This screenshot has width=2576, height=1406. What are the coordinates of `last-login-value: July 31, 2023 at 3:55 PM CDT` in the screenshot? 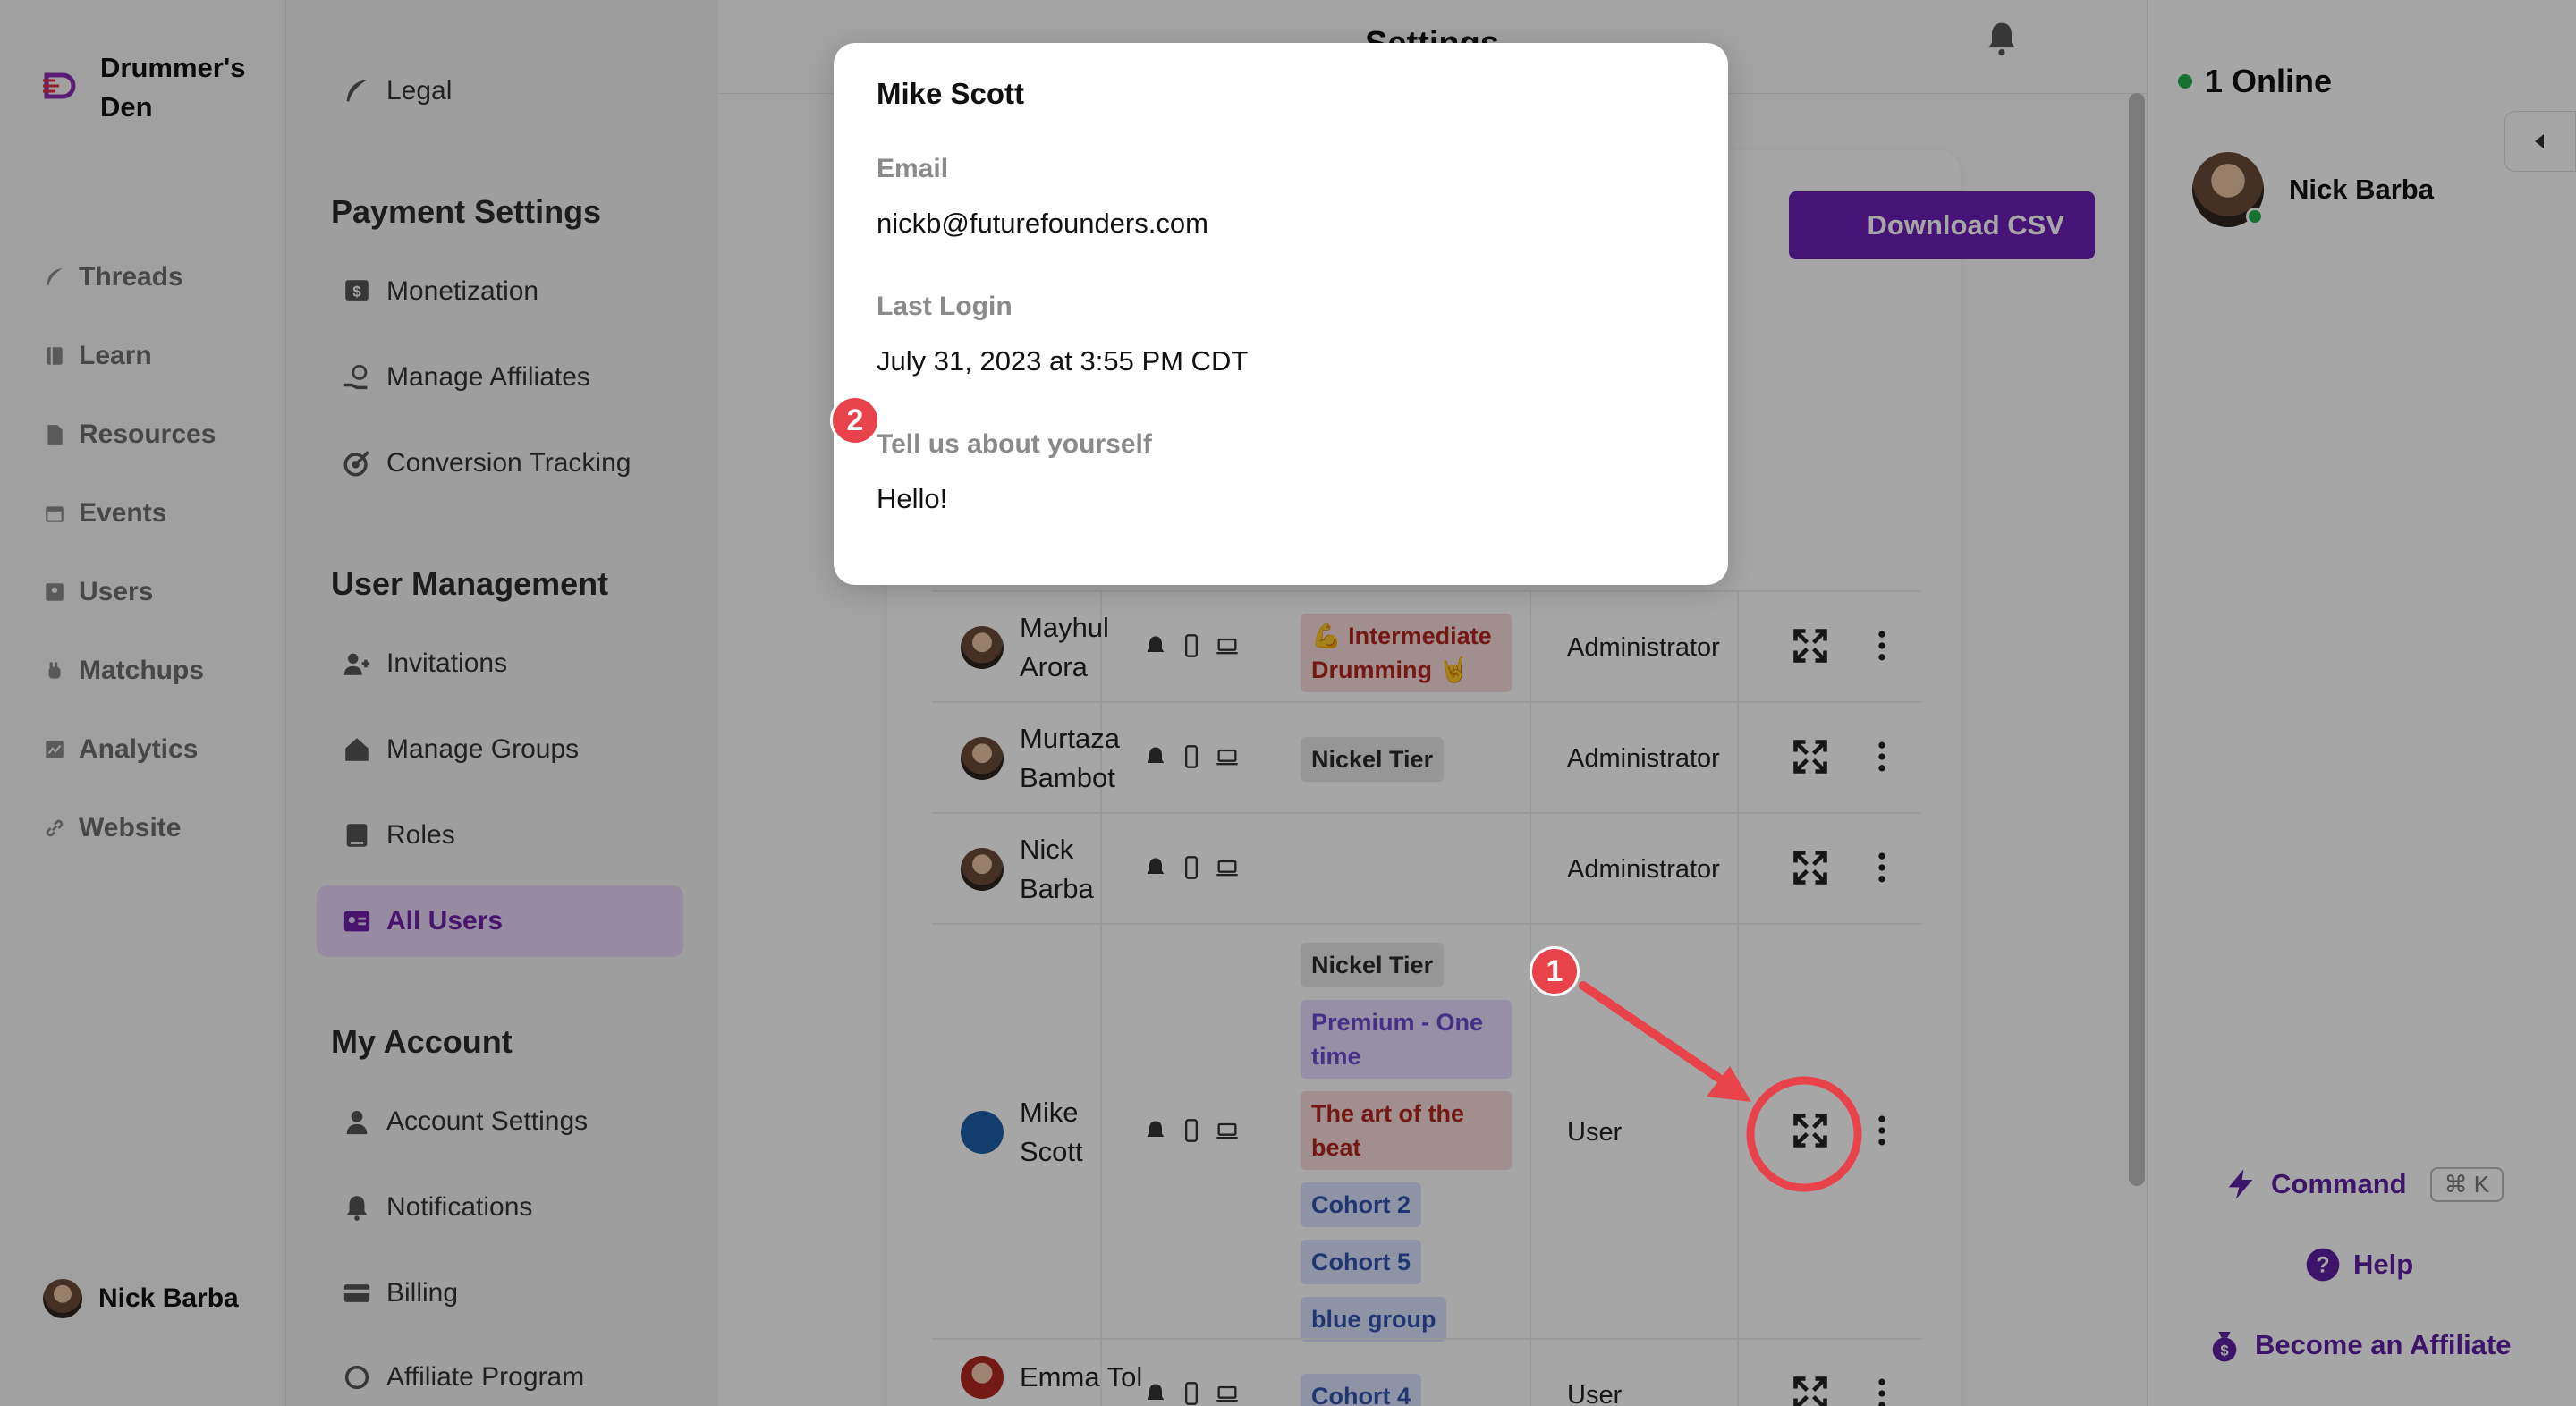 It's located at (1063, 361).